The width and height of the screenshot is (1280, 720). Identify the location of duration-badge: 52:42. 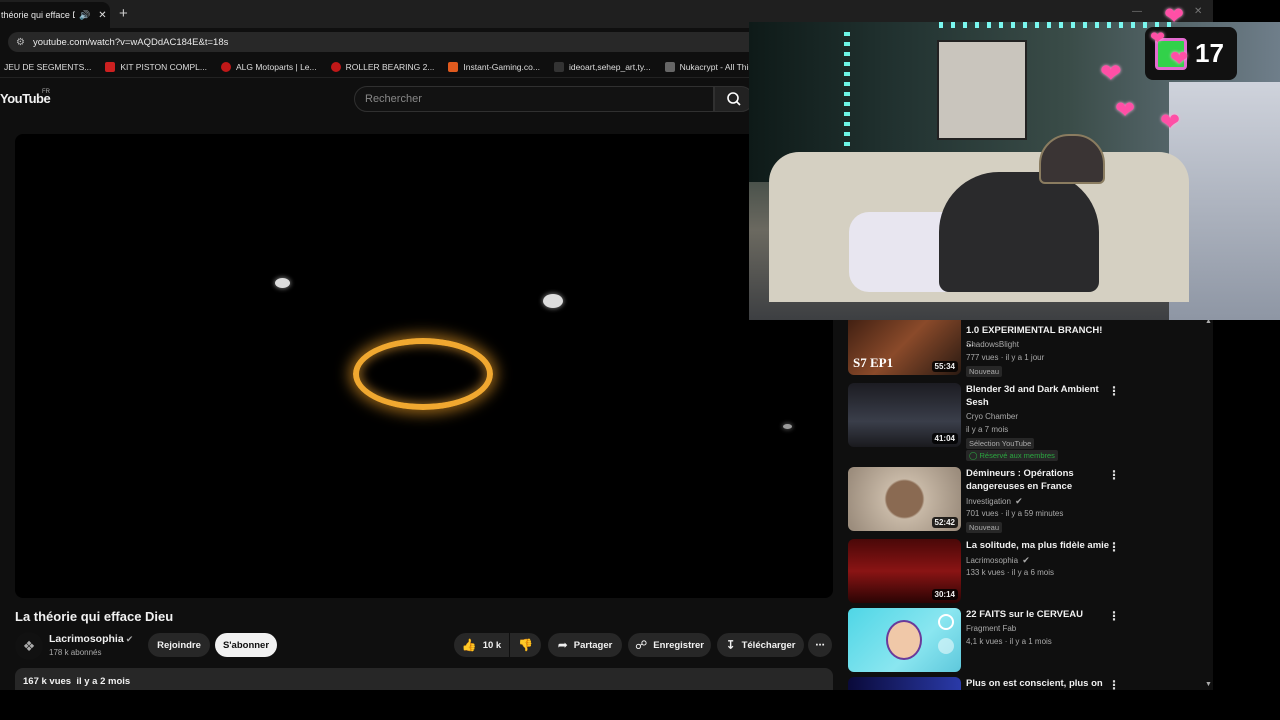
(944, 522).